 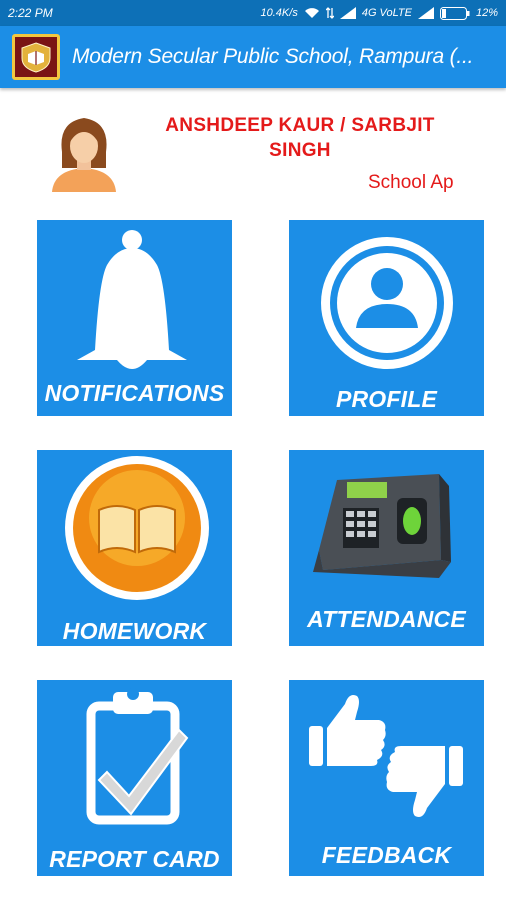 I want to click on book-icon, so click(x=137, y=528).